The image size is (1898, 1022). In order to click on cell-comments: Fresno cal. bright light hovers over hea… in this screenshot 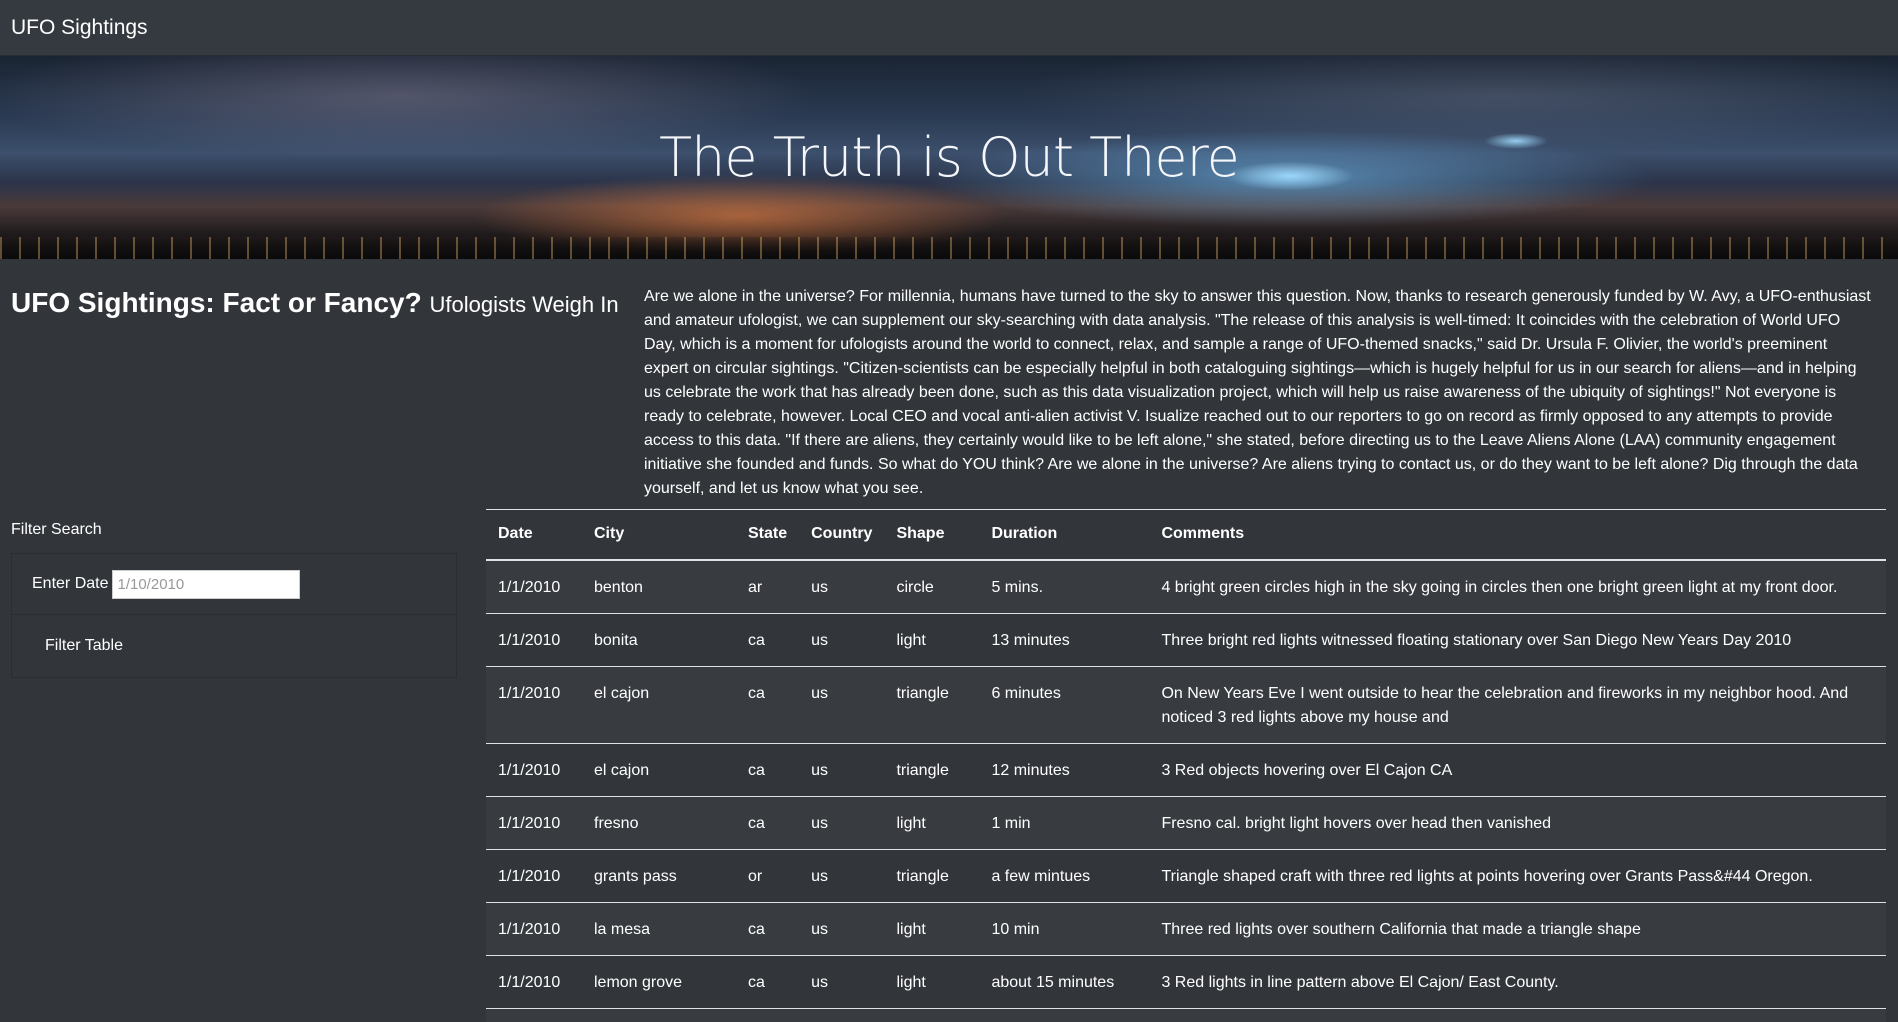, I will do `click(1517, 823)`.